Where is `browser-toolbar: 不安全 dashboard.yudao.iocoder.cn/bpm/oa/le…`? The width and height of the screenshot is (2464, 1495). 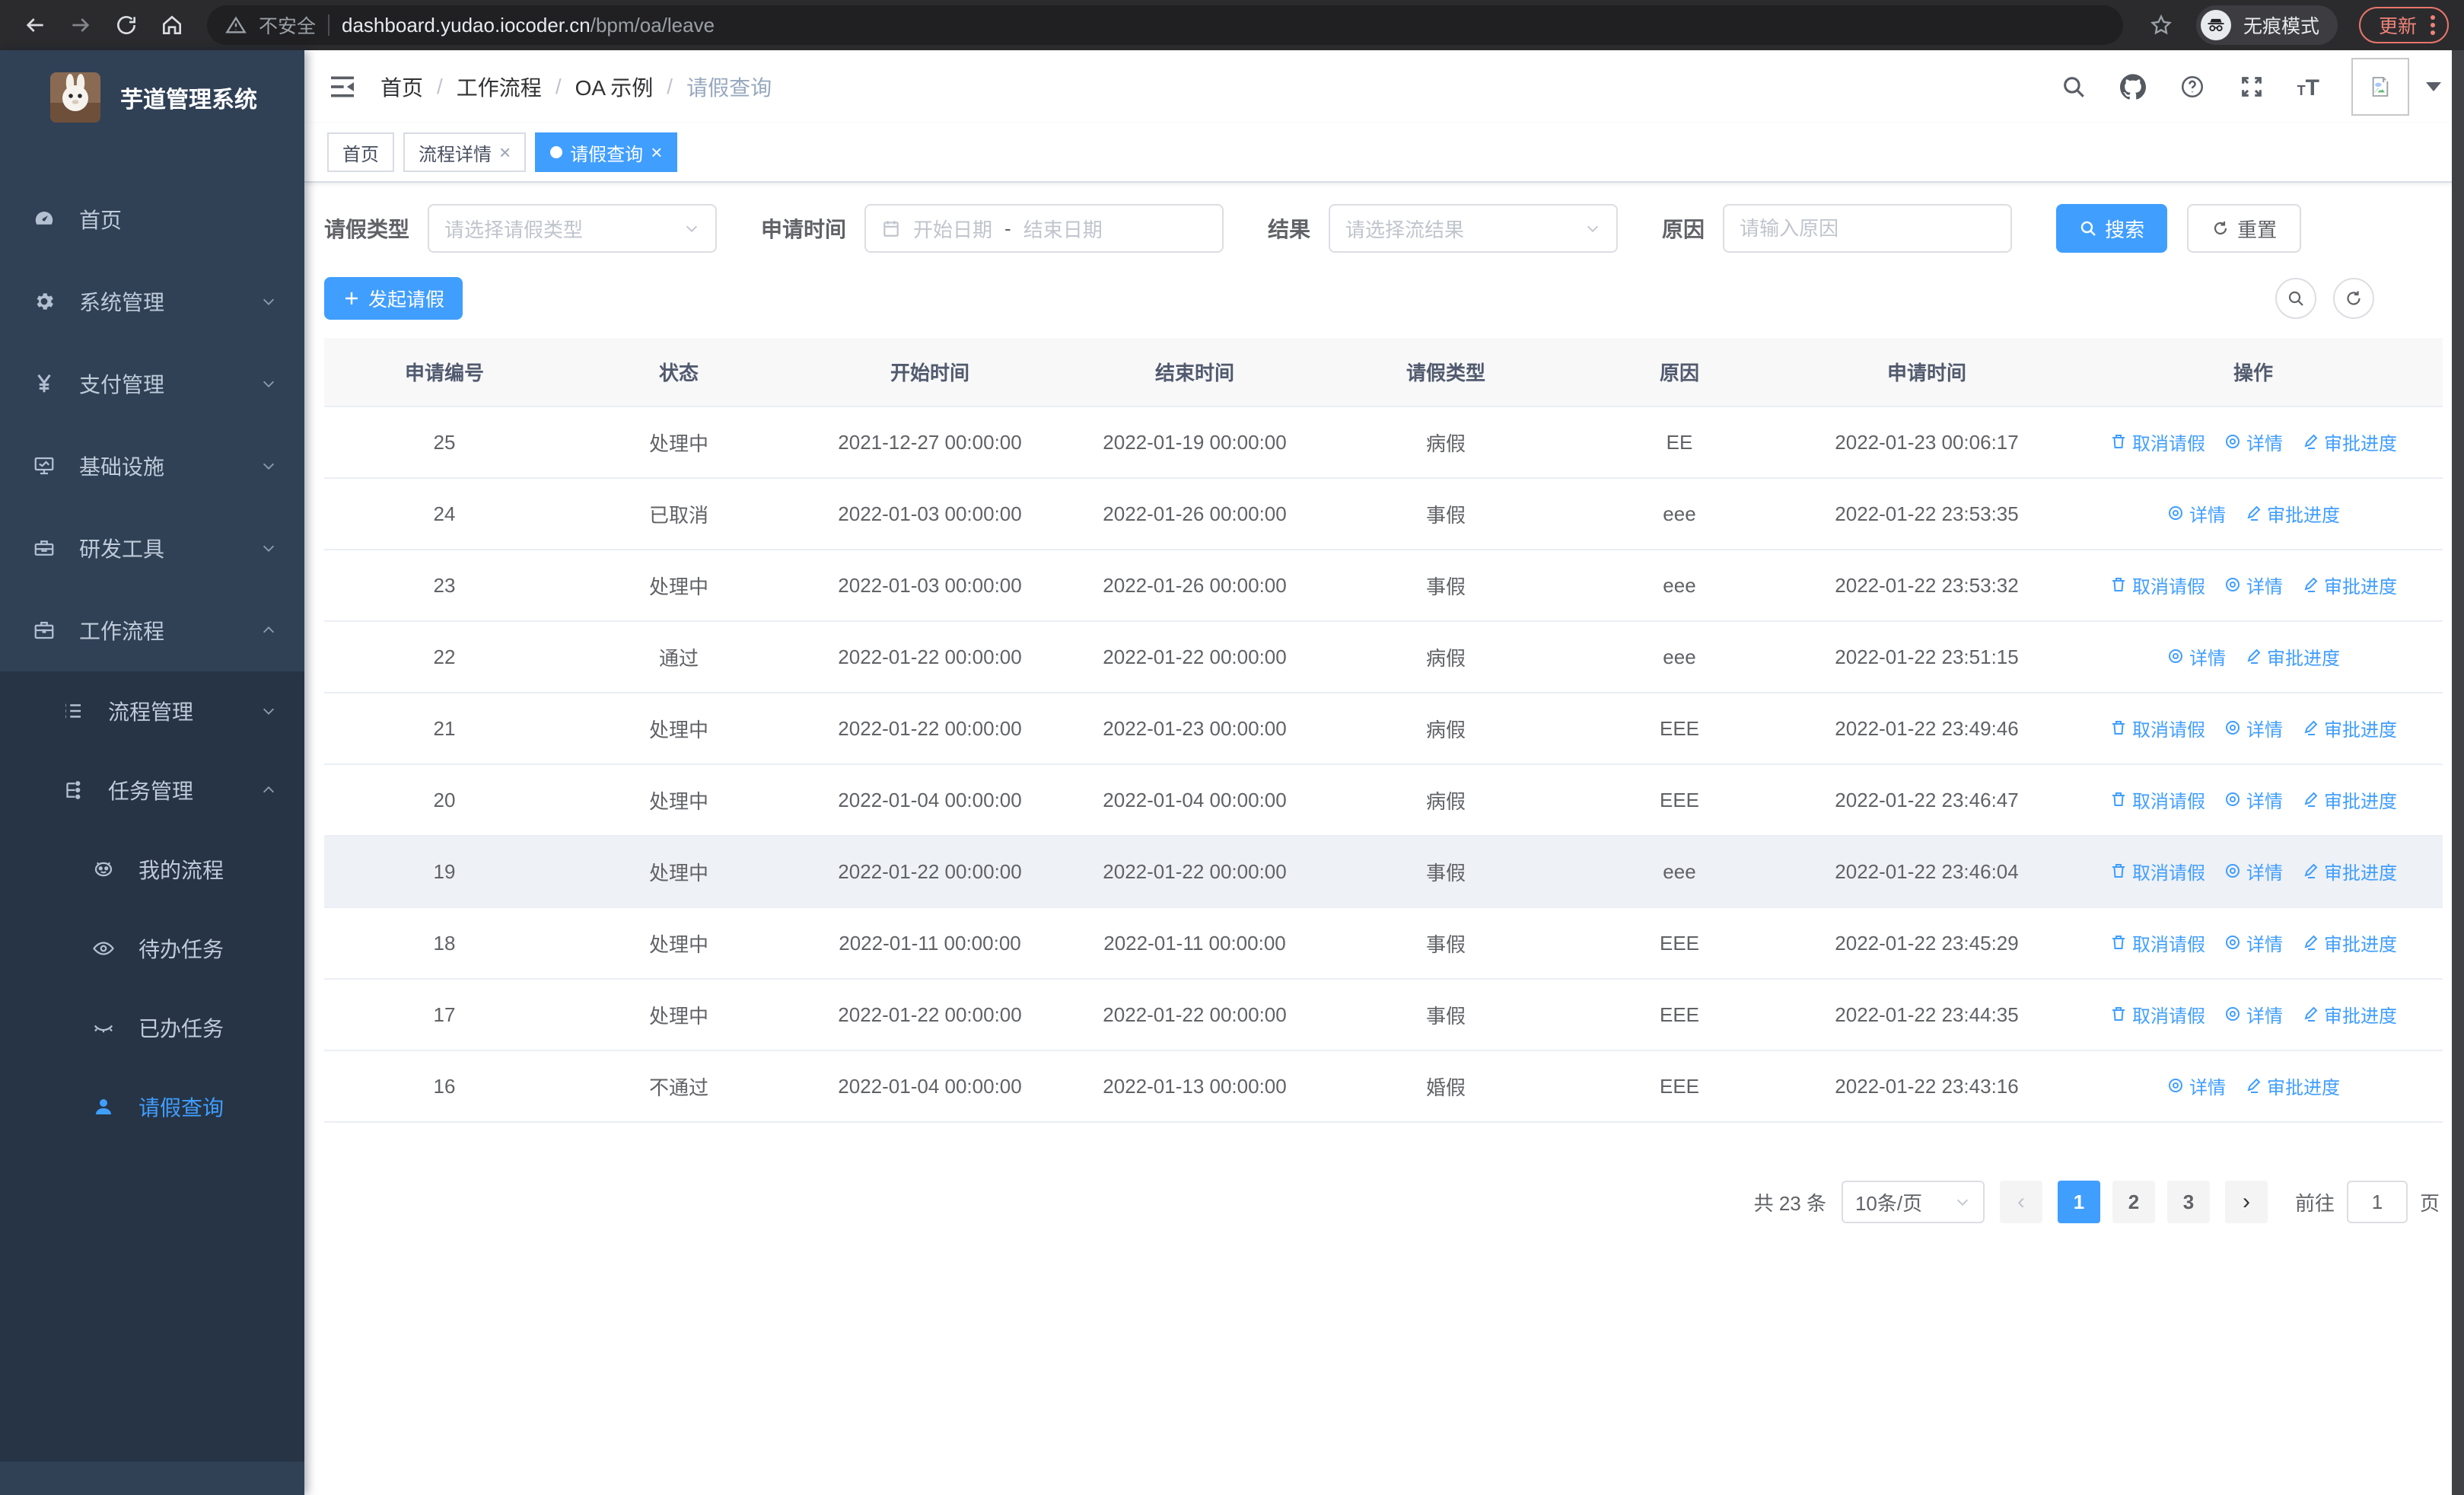 browser-toolbar: 不安全 dashboard.yudao.iocoder.cn/bpm/oa/le… is located at coordinates (1232, 25).